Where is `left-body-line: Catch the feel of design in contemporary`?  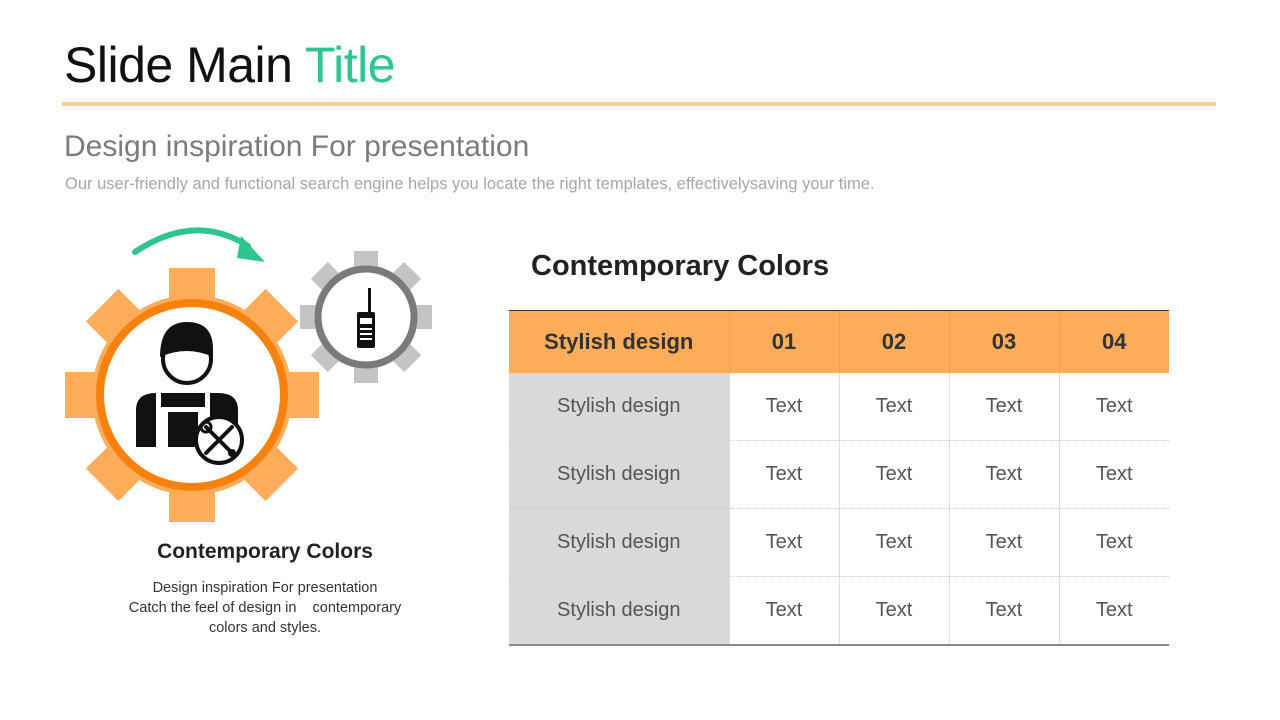
left-body-line: Catch the feel of design in contemporary is located at coordinates (265, 608).